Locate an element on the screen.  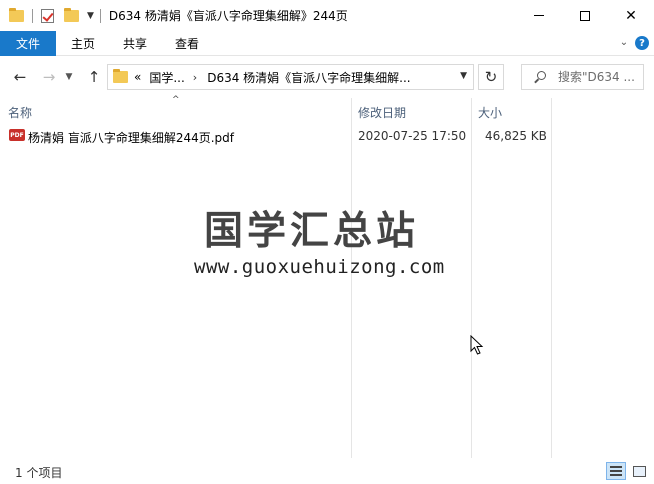
tab-view: 查看 is located at coordinates (187, 43).